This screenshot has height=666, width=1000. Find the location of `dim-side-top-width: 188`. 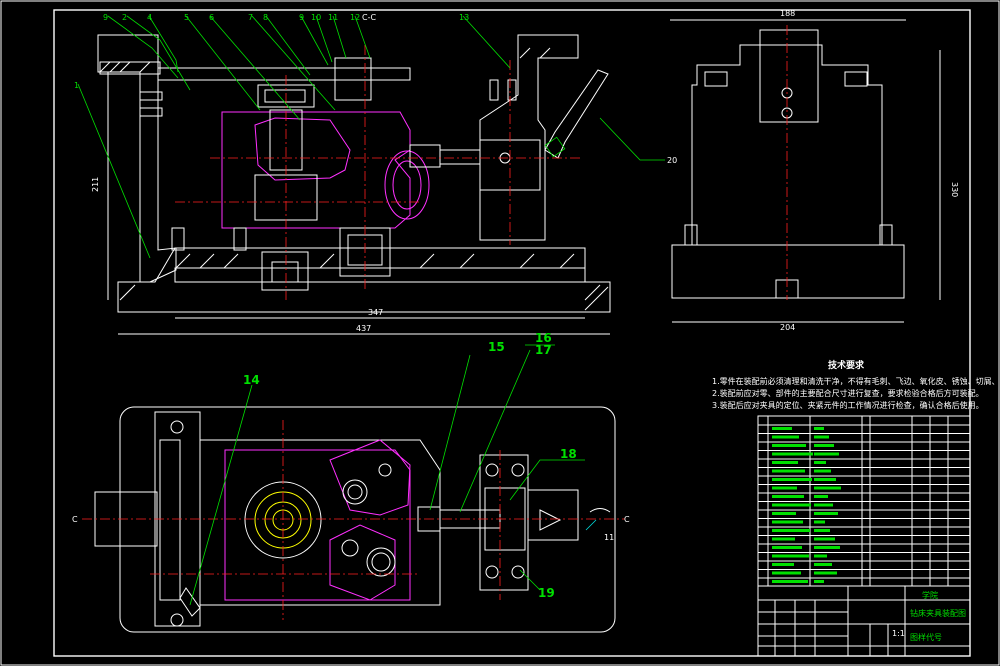

dim-side-top-width: 188 is located at coordinates (787, 13).